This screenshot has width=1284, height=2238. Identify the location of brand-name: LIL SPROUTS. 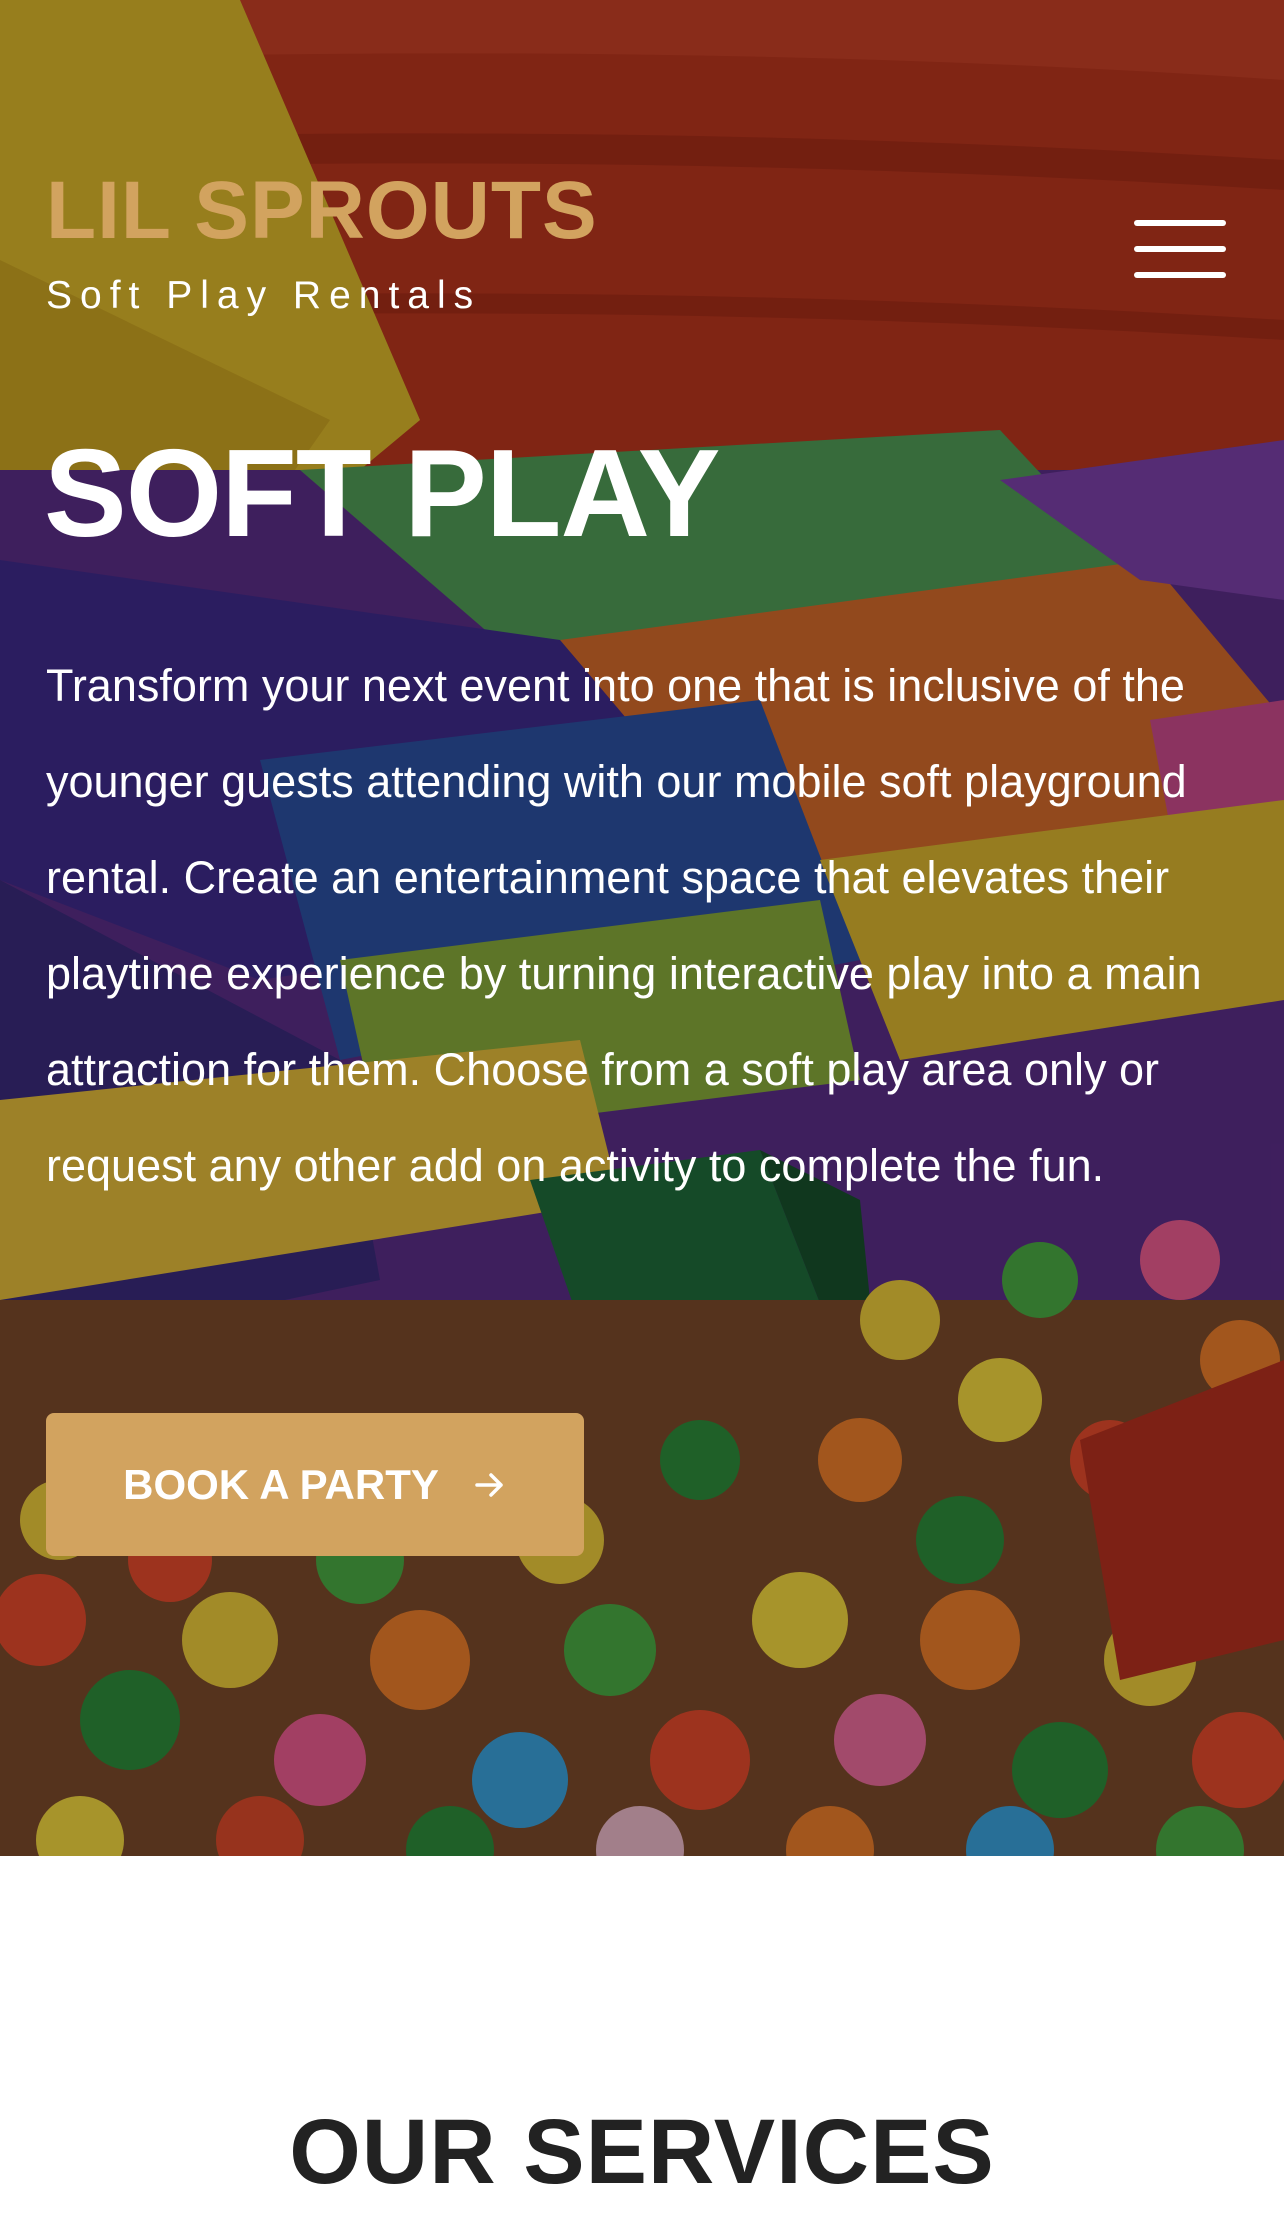
(322, 210).